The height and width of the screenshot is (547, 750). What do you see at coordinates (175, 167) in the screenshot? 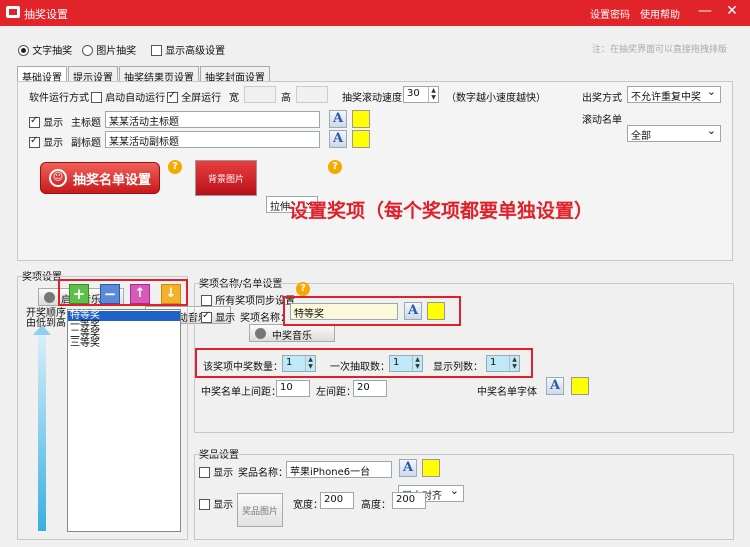
I see `list-help-icon: ?` at bounding box center [175, 167].